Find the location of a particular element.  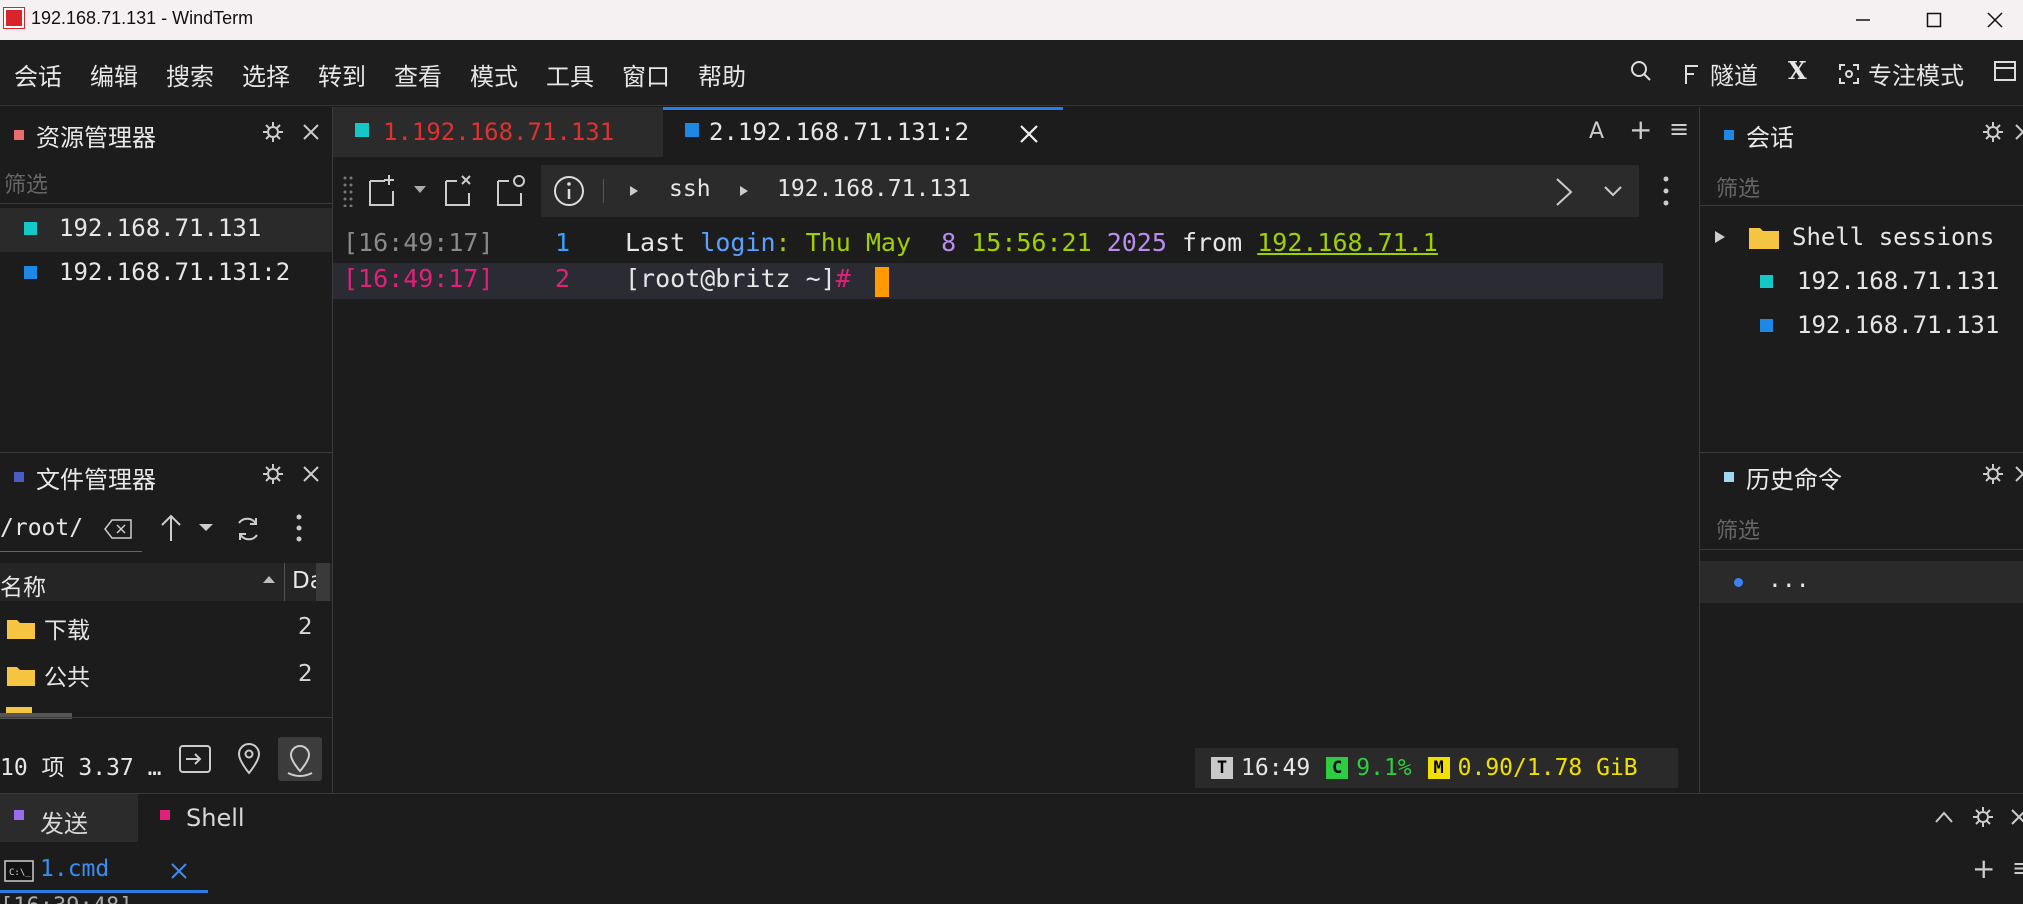

windterm-logo-icon is located at coordinates (14, 18).